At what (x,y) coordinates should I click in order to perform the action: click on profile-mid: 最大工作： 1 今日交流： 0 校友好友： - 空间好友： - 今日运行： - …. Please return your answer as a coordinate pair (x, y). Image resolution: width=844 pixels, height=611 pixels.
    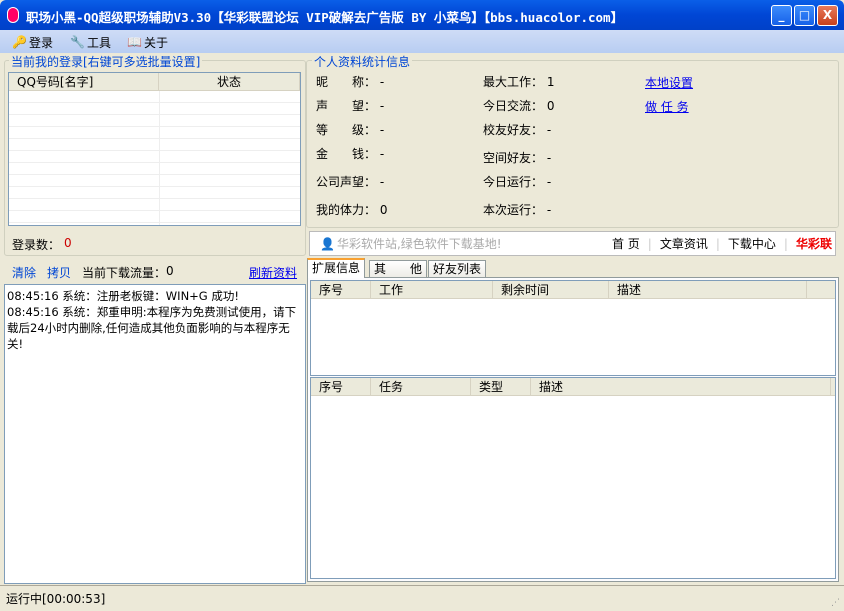
    Looking at the image, I should click on (518, 149).